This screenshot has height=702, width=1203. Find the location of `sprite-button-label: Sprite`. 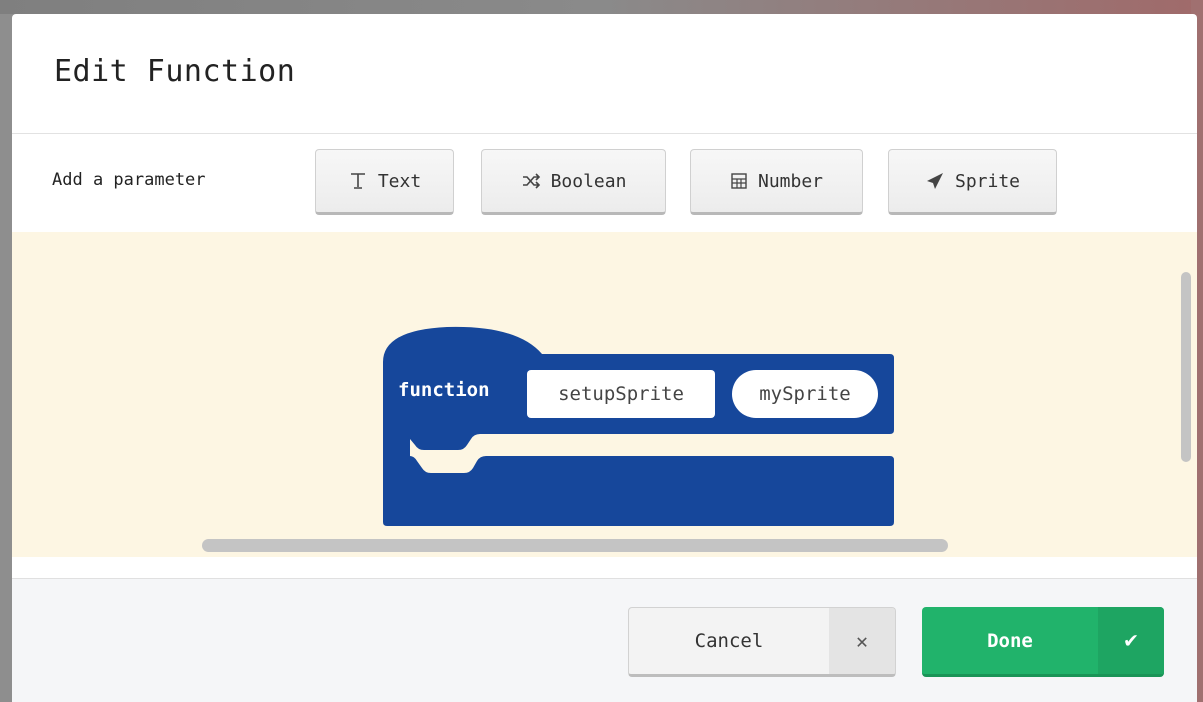

sprite-button-label: Sprite is located at coordinates (987, 181).